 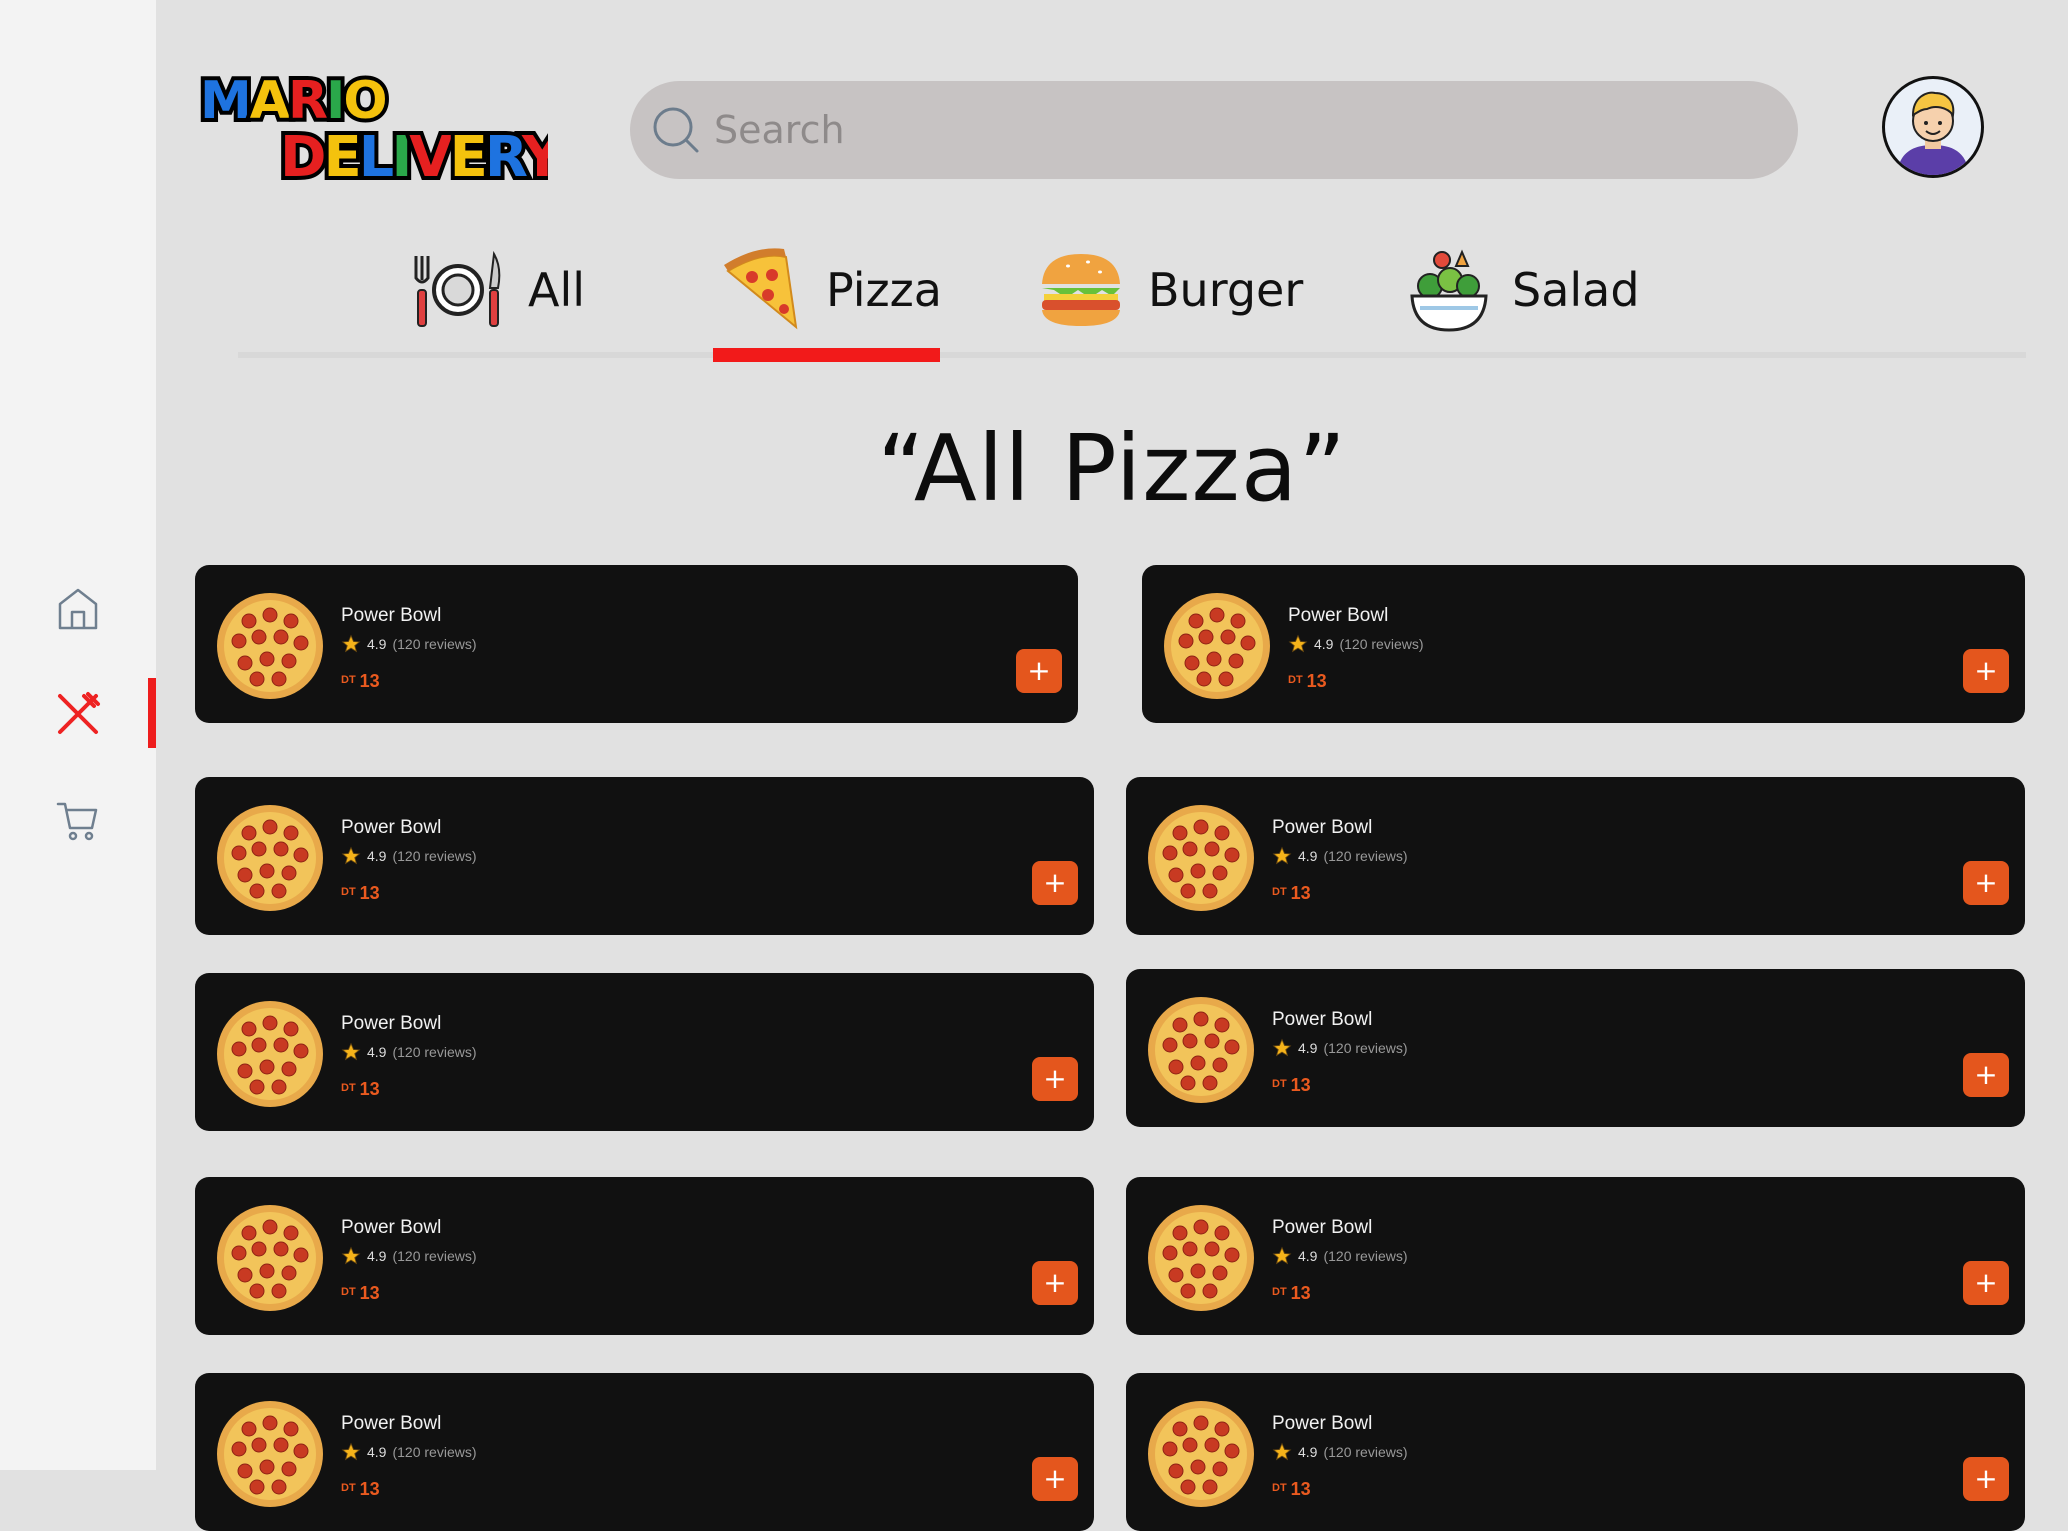 I want to click on logo: MARIO DELIVERY, so click(x=383, y=129).